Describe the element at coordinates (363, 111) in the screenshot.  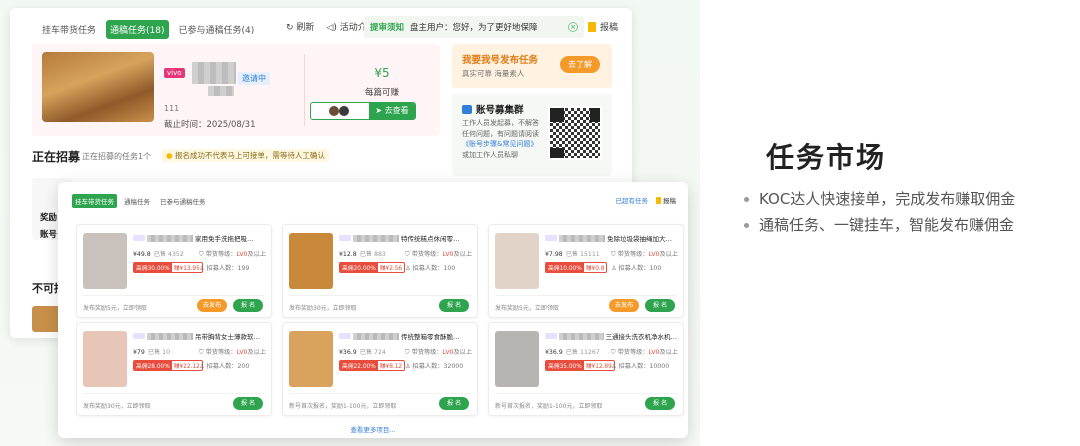
I see `view-task-control: ➤ 去查看` at that location.